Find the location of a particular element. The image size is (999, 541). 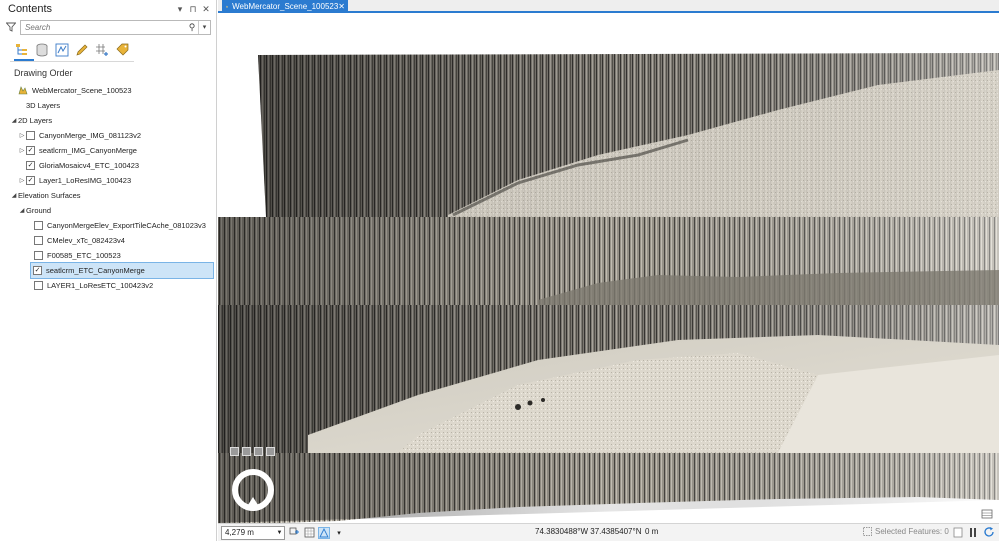

tree-layer-row: CMelev_xTc_082423v4 is located at coordinates (108, 240).